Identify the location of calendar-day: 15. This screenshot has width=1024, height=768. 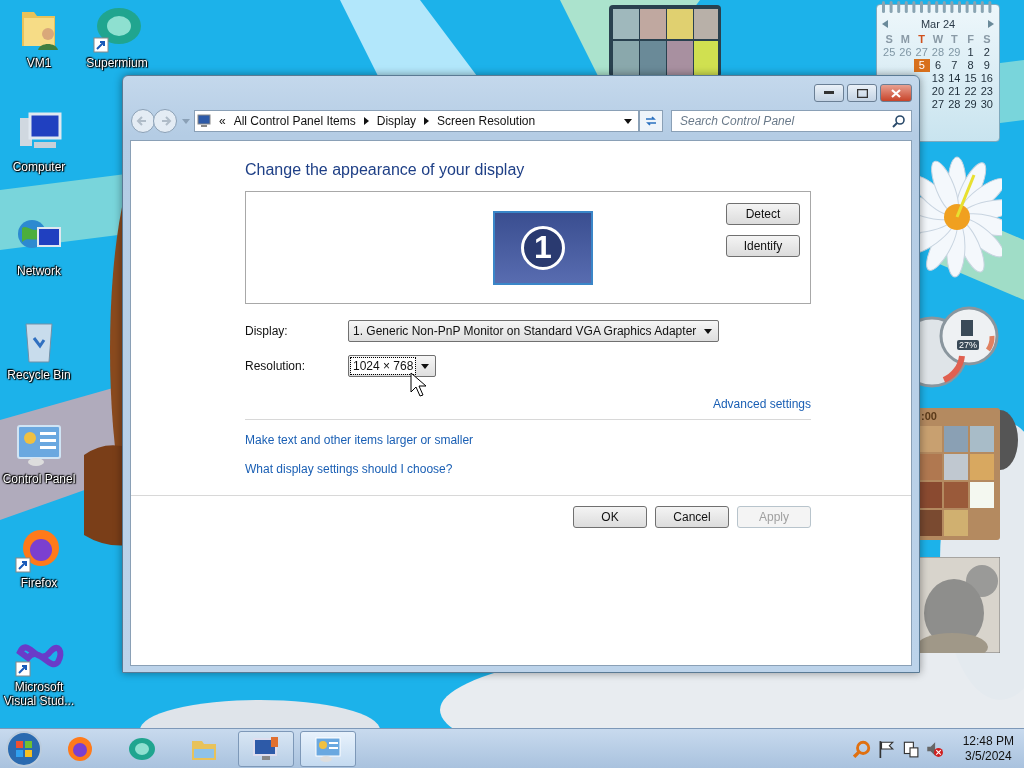
(970, 78).